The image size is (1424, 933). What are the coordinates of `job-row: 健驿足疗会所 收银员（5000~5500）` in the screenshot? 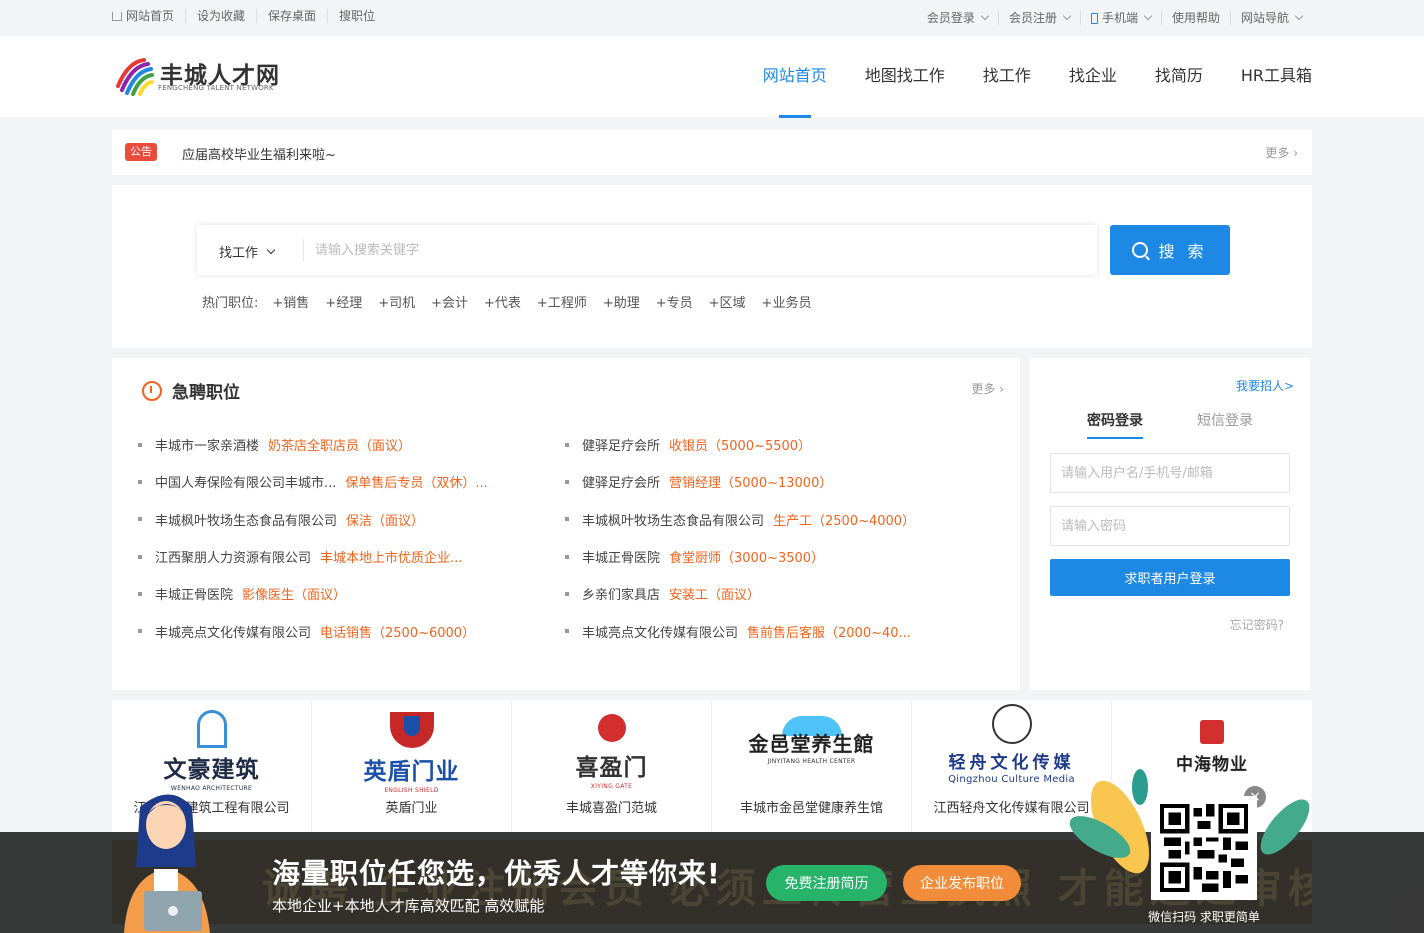 It's located at (745, 444).